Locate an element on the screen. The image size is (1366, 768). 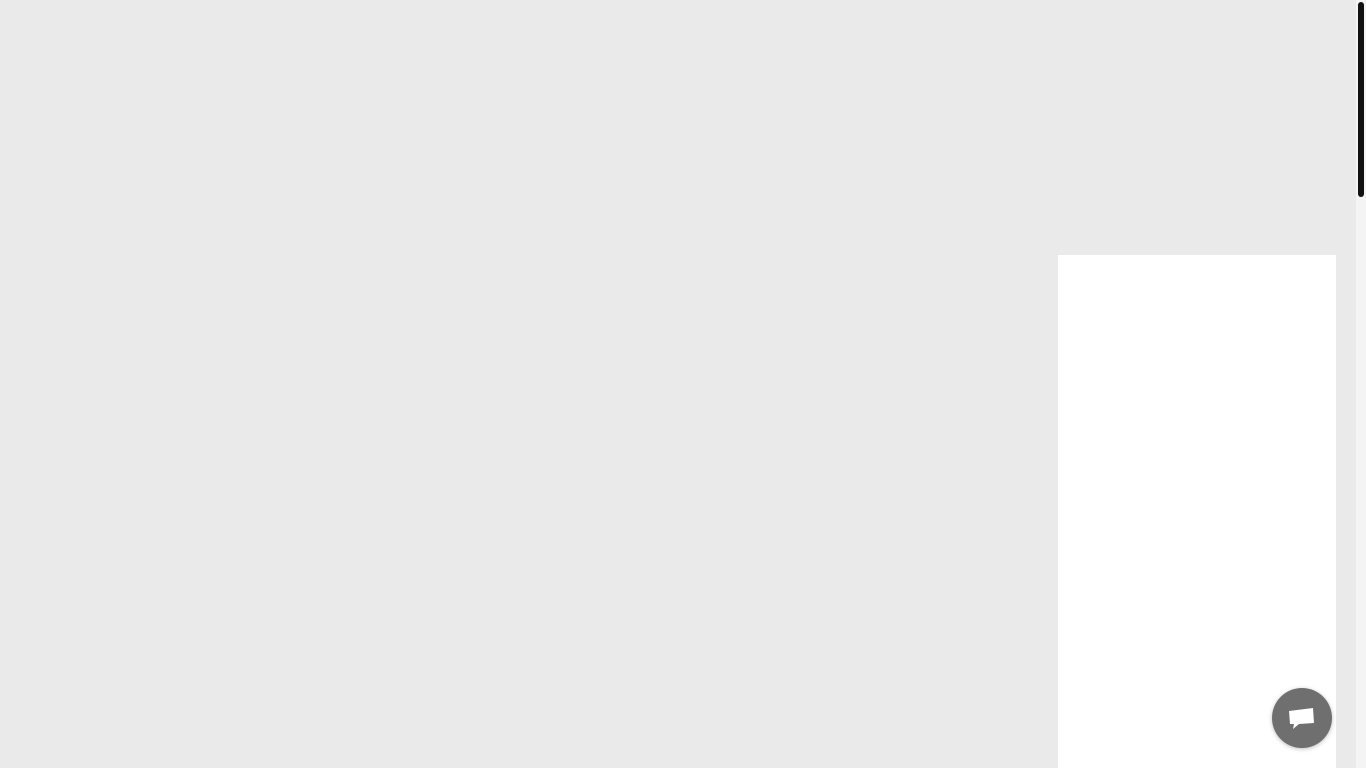
scrollbar-thumb is located at coordinates (1361, 99).